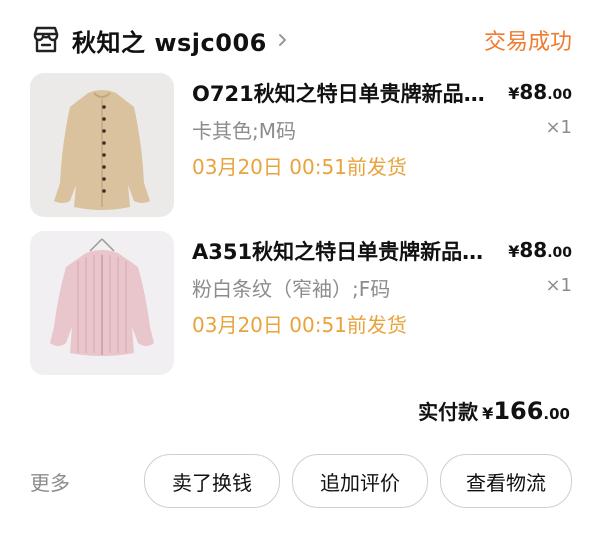 The width and height of the screenshot is (600, 536). What do you see at coordinates (506, 481) in the screenshot?
I see `view-logistics-button: 查看物流` at bounding box center [506, 481].